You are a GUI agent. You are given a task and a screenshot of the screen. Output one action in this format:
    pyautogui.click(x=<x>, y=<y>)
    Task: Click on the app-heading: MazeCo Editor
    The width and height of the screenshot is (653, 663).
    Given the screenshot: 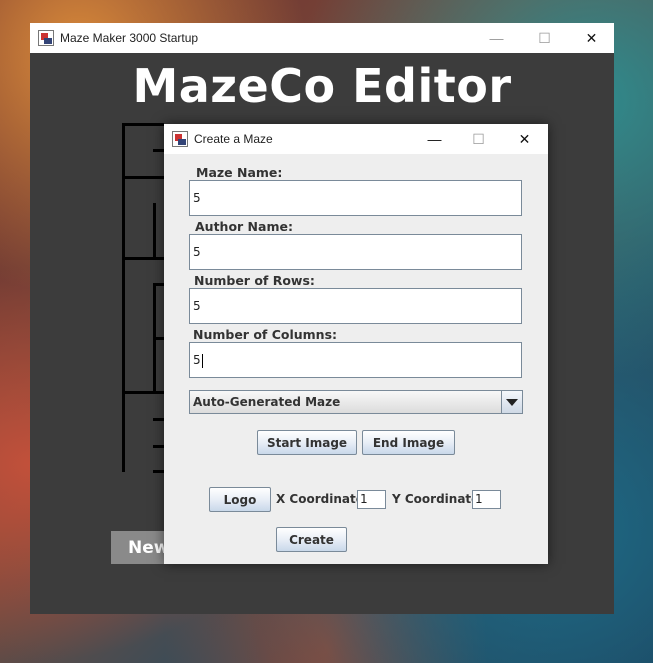 What is the action you would take?
    pyautogui.click(x=322, y=86)
    